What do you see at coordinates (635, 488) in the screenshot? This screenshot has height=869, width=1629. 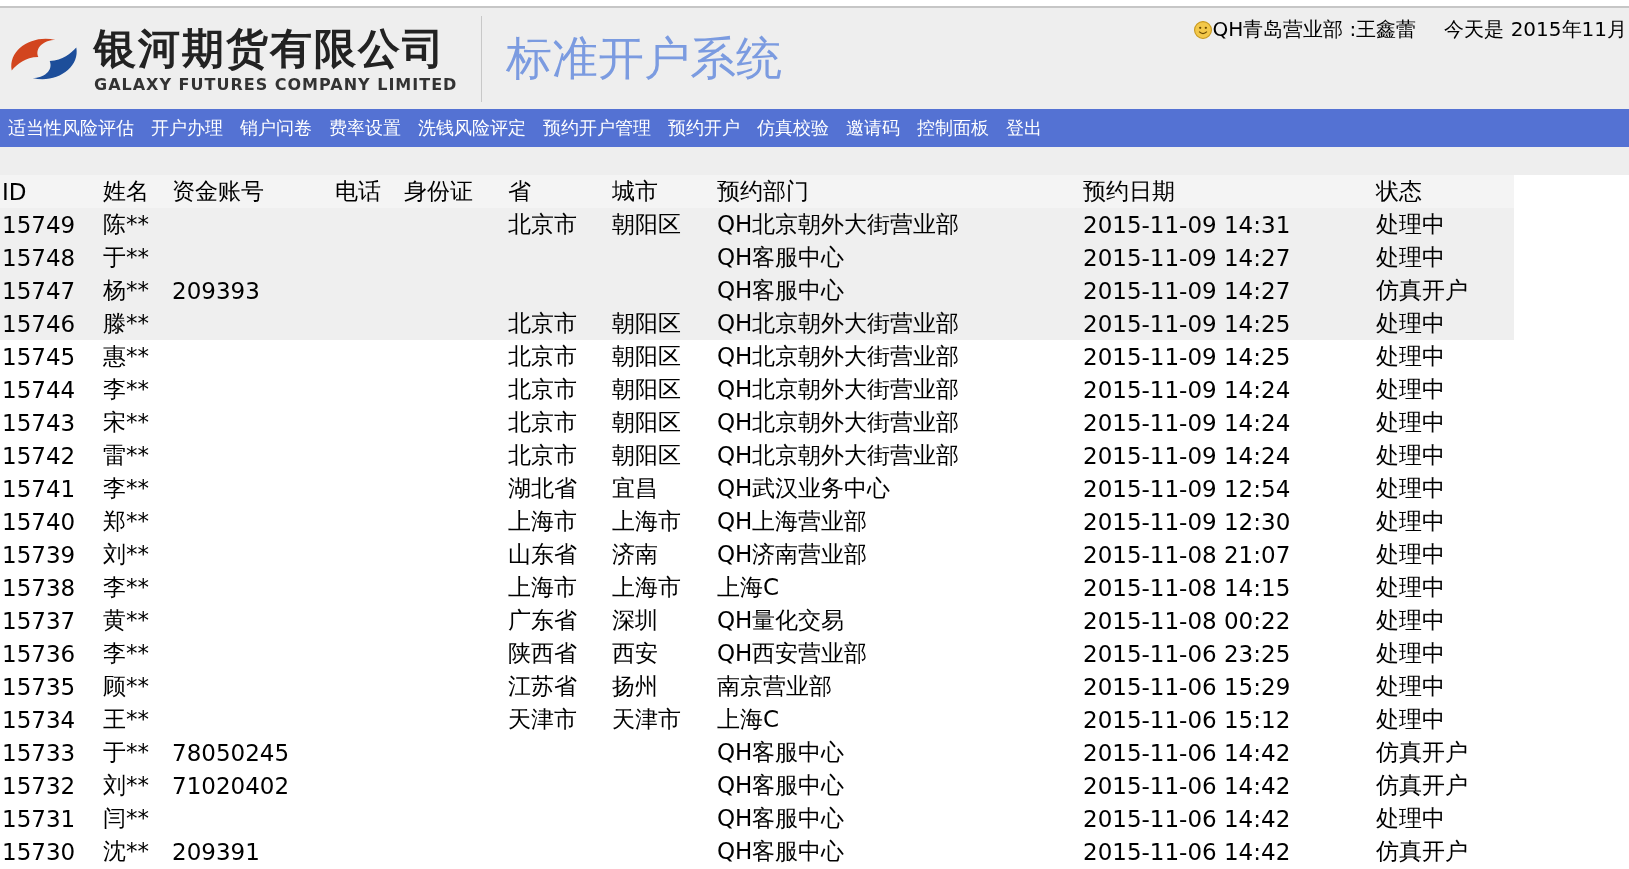 I see `table-cell-text: 宜昌` at bounding box center [635, 488].